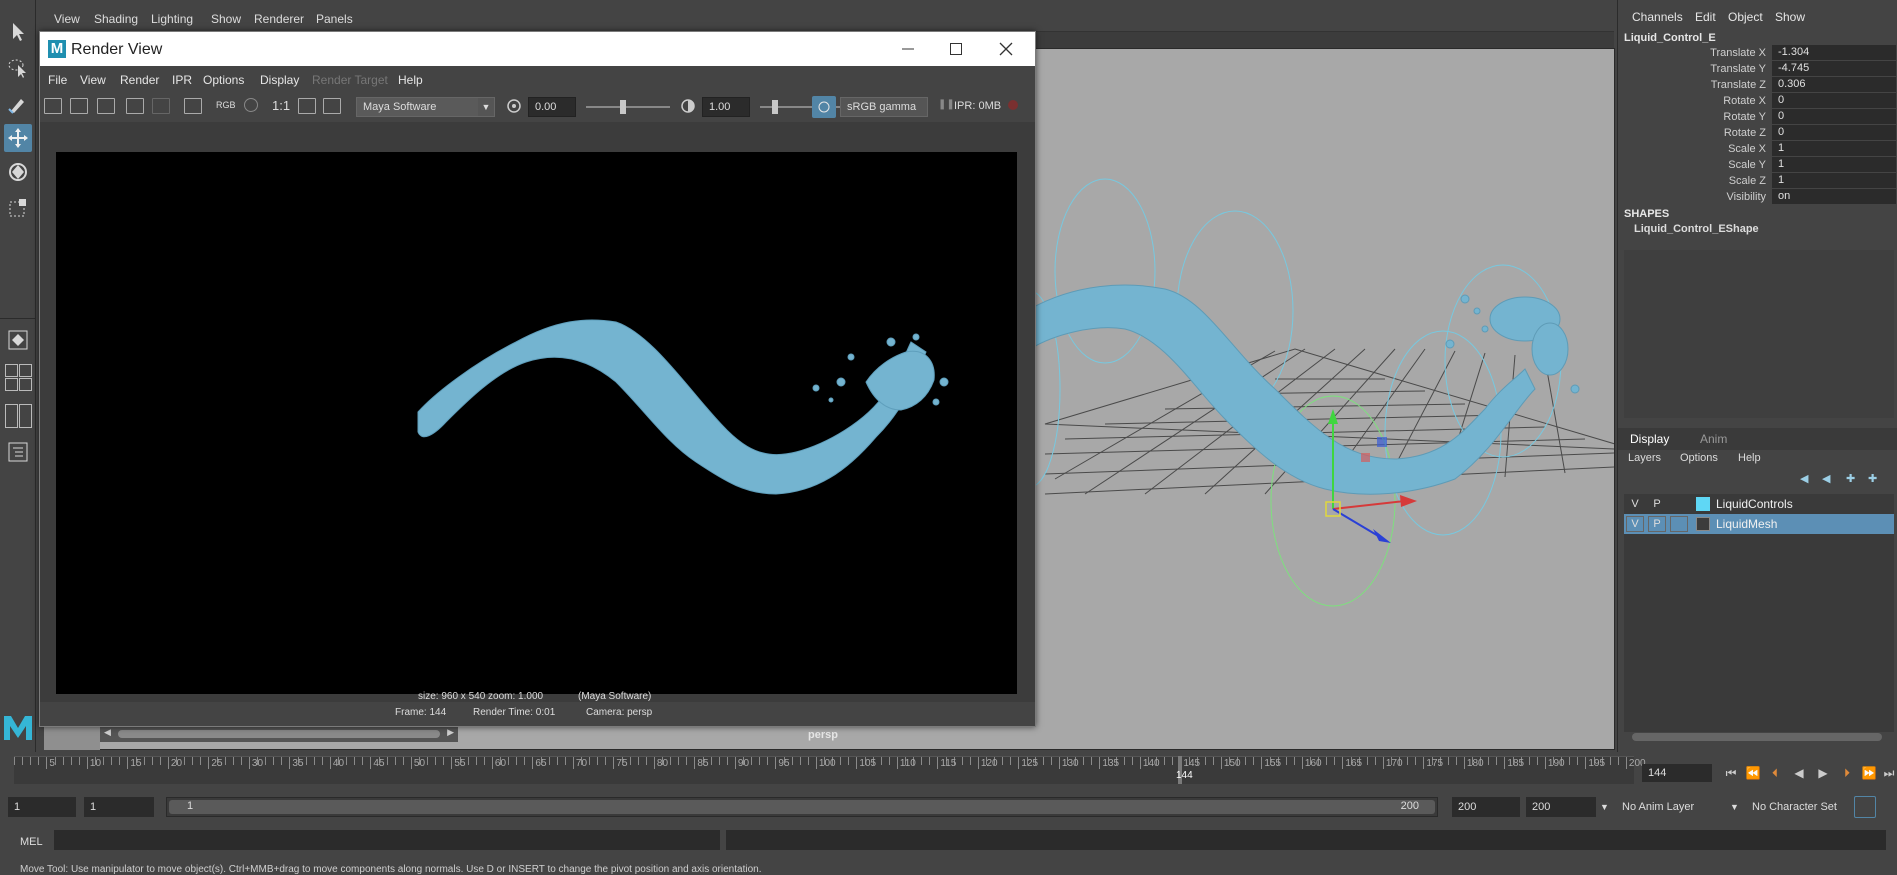 The width and height of the screenshot is (1897, 875). What do you see at coordinates (1799, 773) in the screenshot?
I see `play-backwards-icon: ◀` at bounding box center [1799, 773].